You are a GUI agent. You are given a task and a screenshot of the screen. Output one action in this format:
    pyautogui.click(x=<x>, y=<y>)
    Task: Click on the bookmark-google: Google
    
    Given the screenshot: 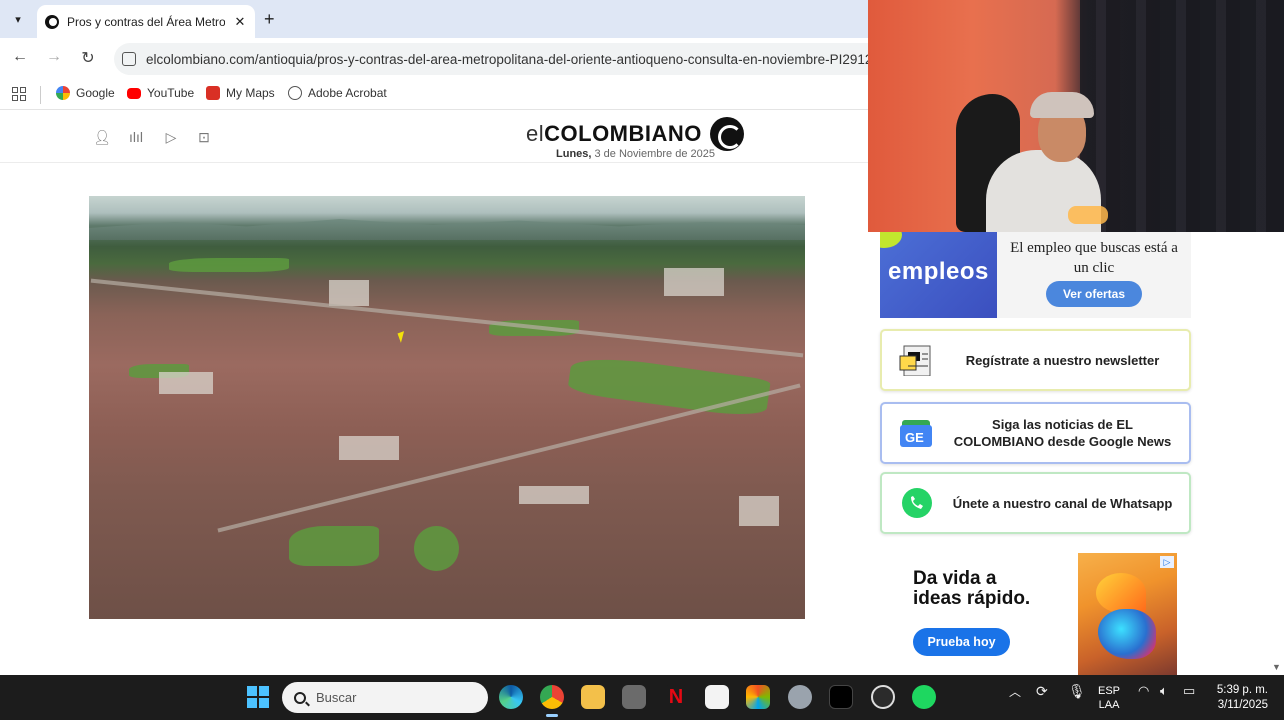 What is the action you would take?
    pyautogui.click(x=85, y=93)
    